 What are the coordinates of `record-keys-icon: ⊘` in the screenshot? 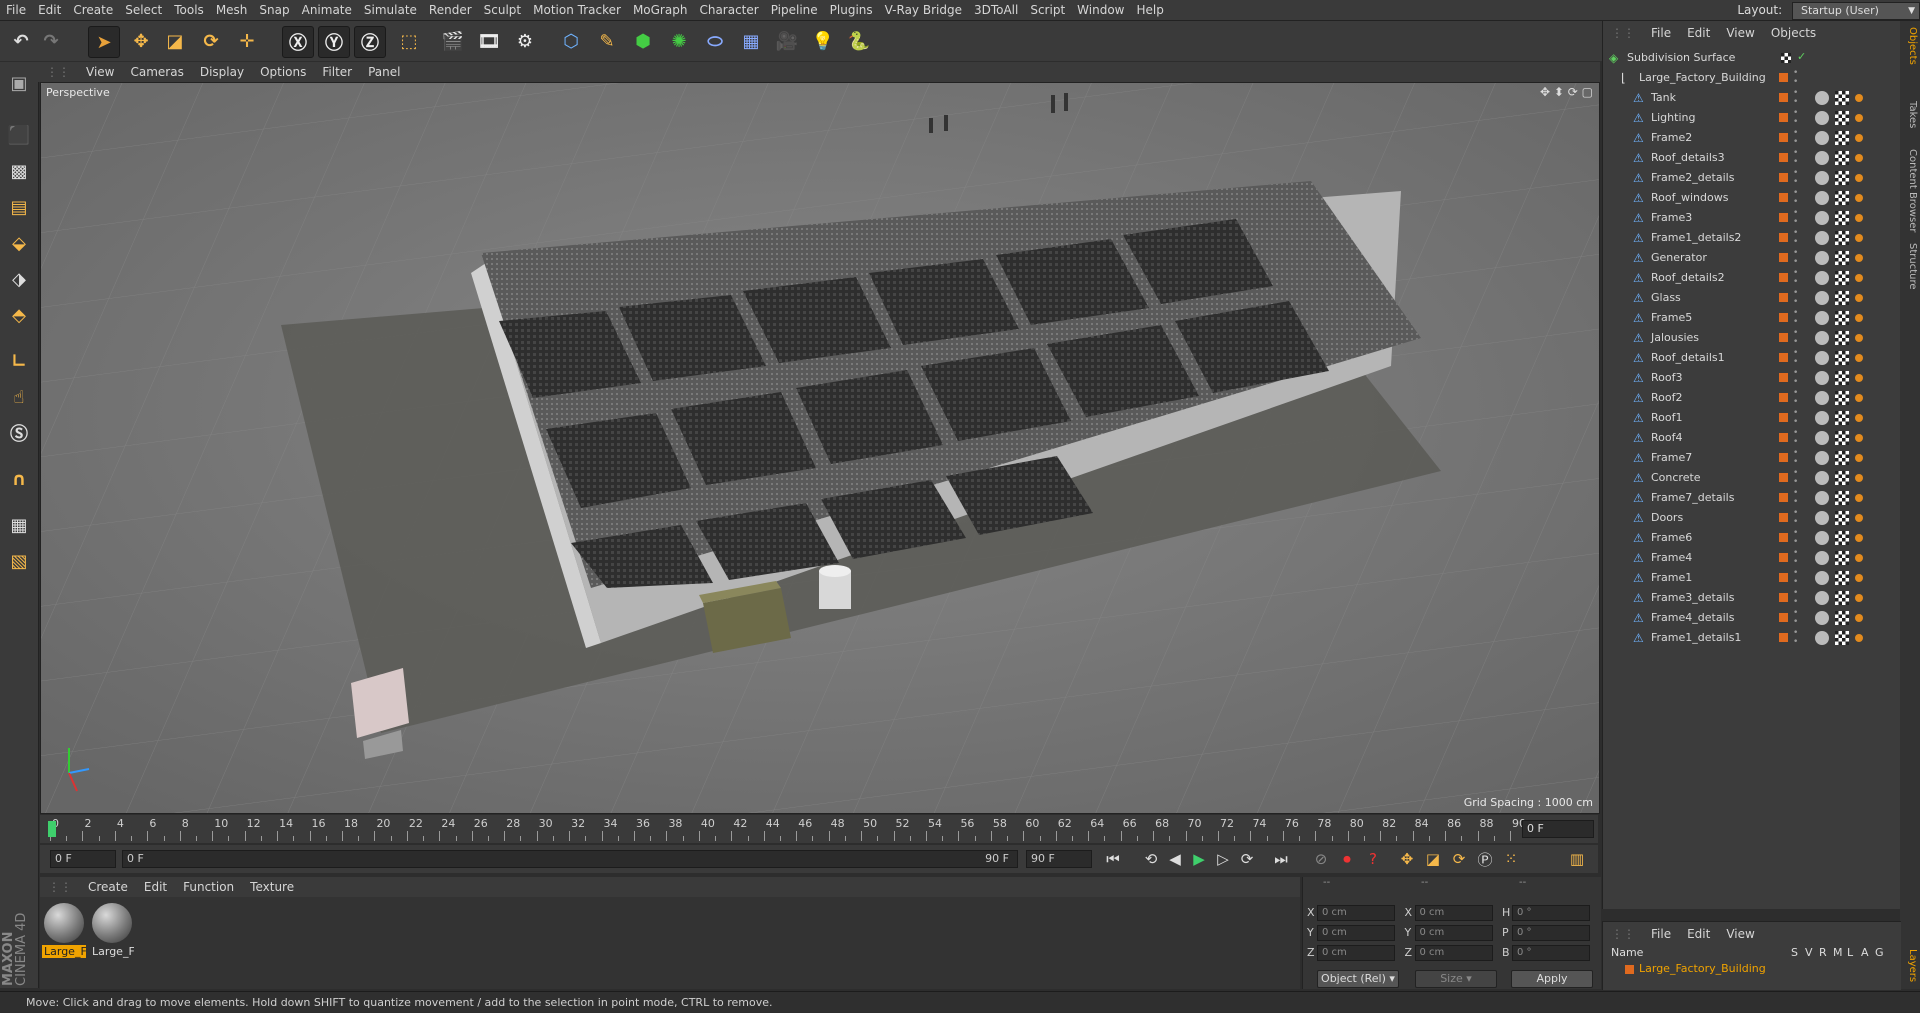 It's located at (1321, 859).